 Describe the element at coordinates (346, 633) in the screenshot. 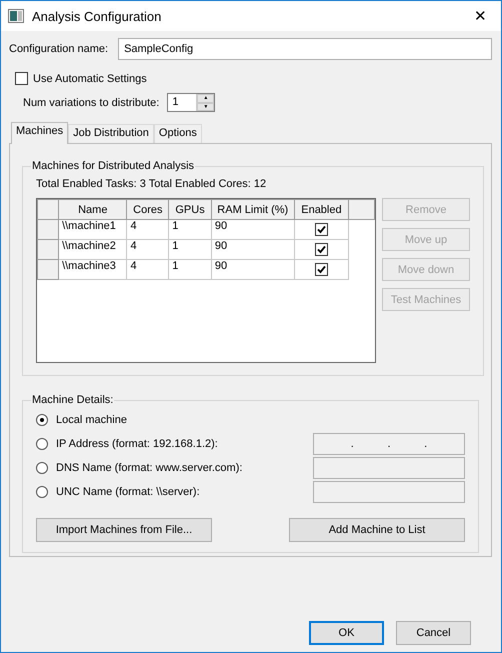

I see `ok-button: OK` at that location.